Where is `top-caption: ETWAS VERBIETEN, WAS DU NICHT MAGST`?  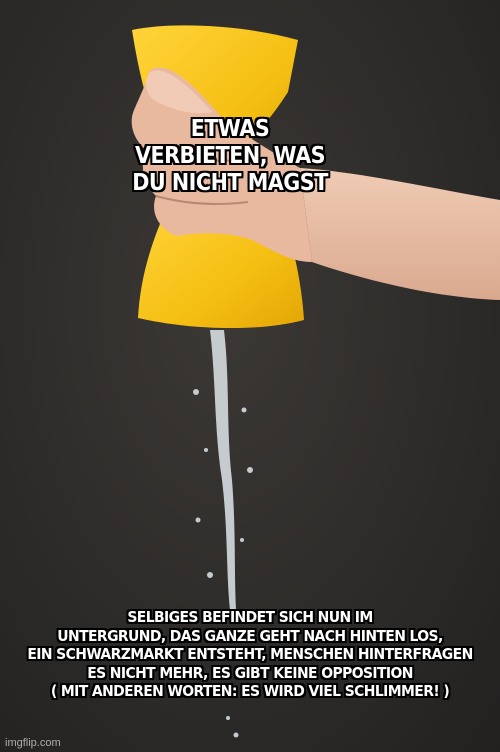 top-caption: ETWAS VERBIETEN, WAS DU NICHT MAGST is located at coordinates (230, 156).